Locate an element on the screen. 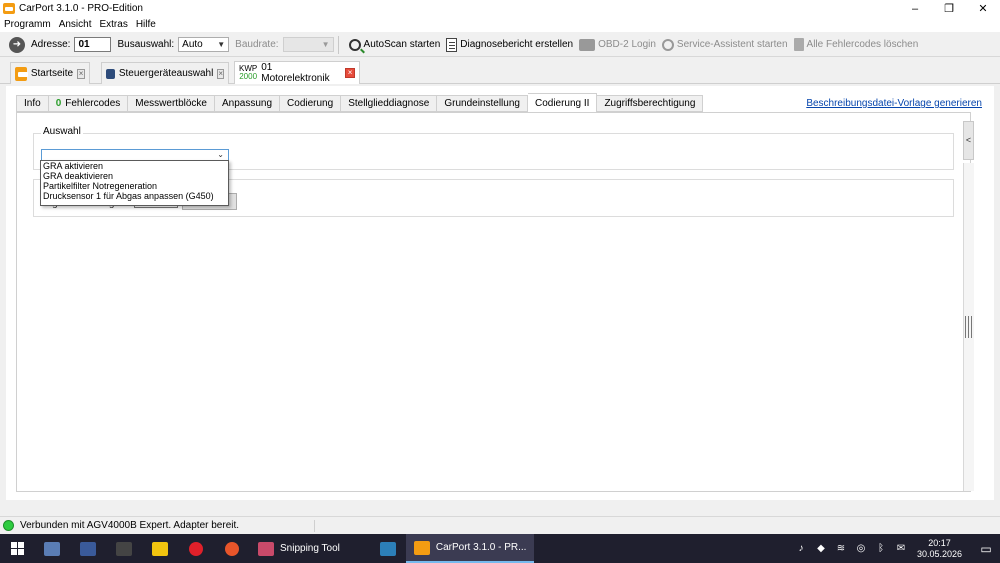 The width and height of the screenshot is (1000, 563). tab-codierung: Codierung is located at coordinates (311, 103).